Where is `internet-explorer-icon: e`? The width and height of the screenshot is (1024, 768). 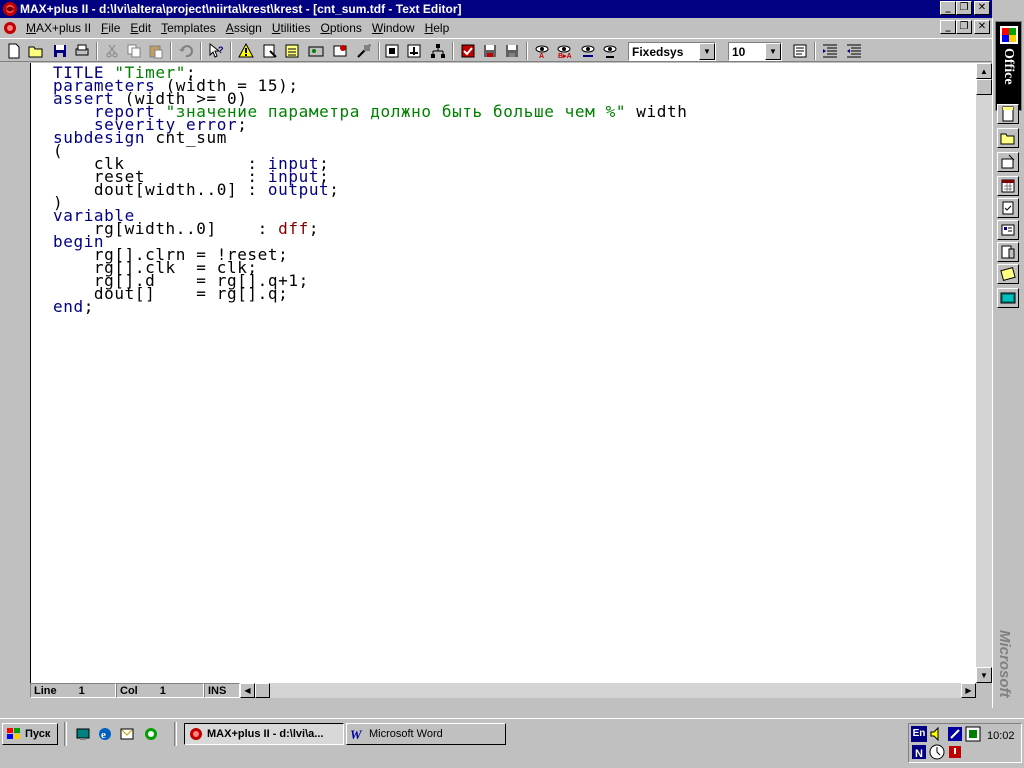 internet-explorer-icon: e is located at coordinates (105, 734).